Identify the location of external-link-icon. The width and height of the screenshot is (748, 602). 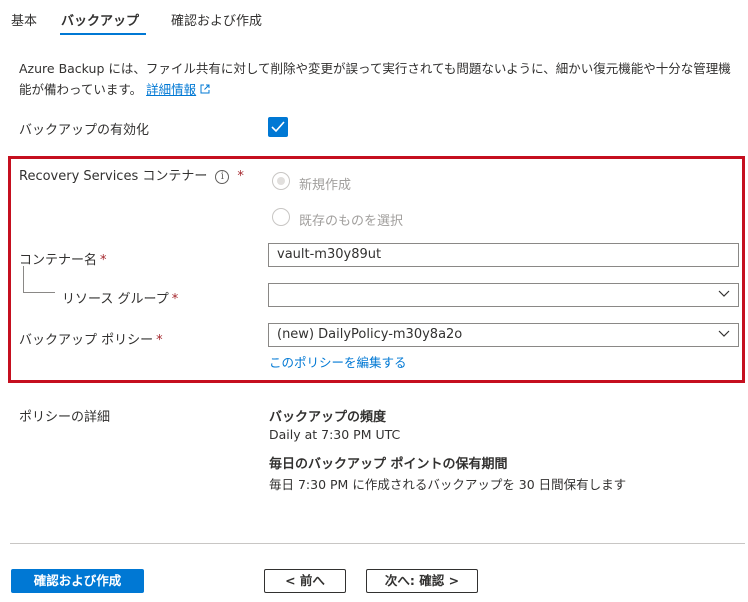
(205, 89).